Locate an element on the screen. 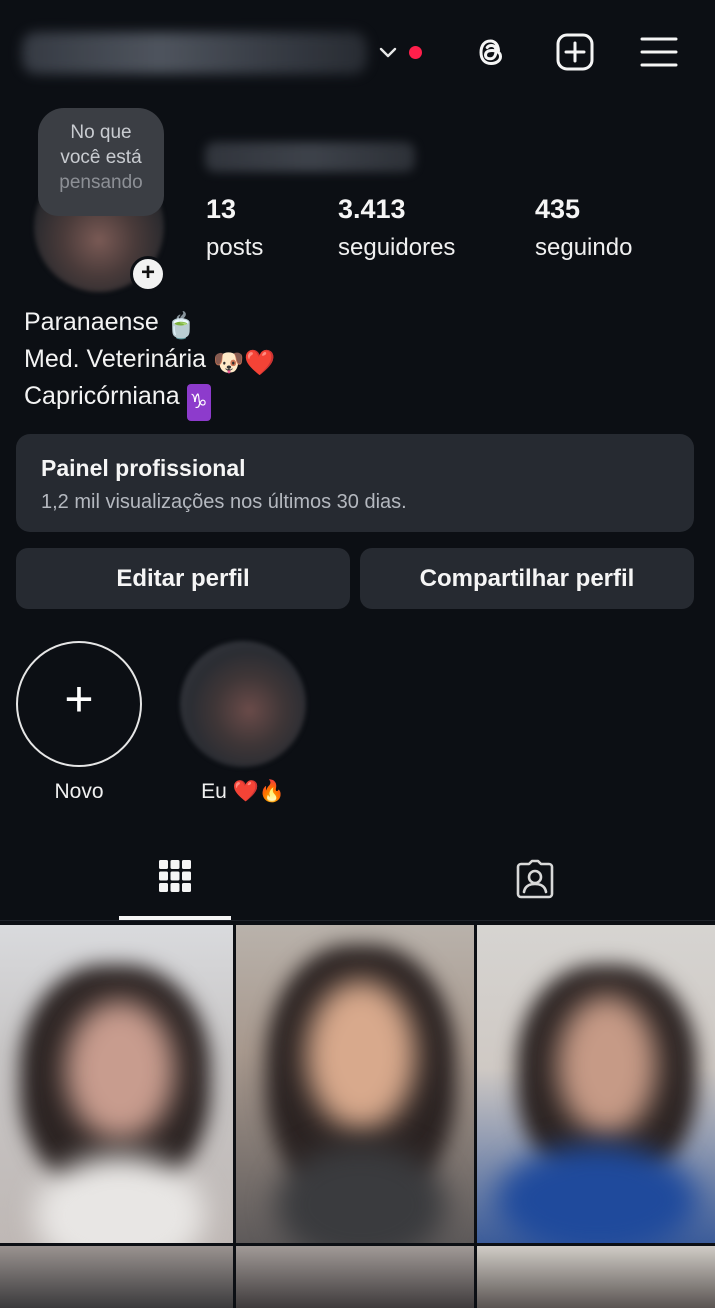 The image size is (715, 1308). chevron-down-icon is located at coordinates (388, 52).